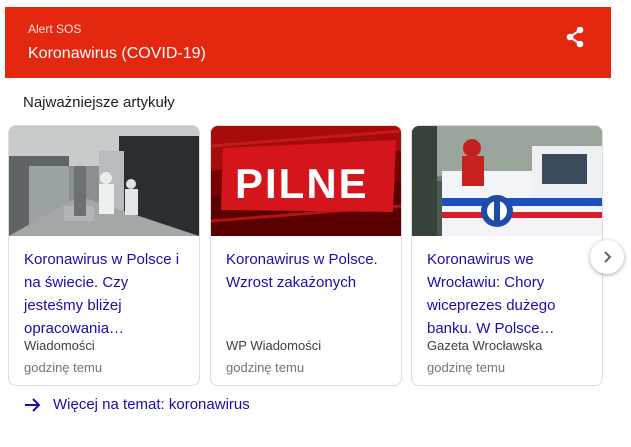  I want to click on more-on-topic-link: Więcej na temat: koronawirus, so click(137, 404).